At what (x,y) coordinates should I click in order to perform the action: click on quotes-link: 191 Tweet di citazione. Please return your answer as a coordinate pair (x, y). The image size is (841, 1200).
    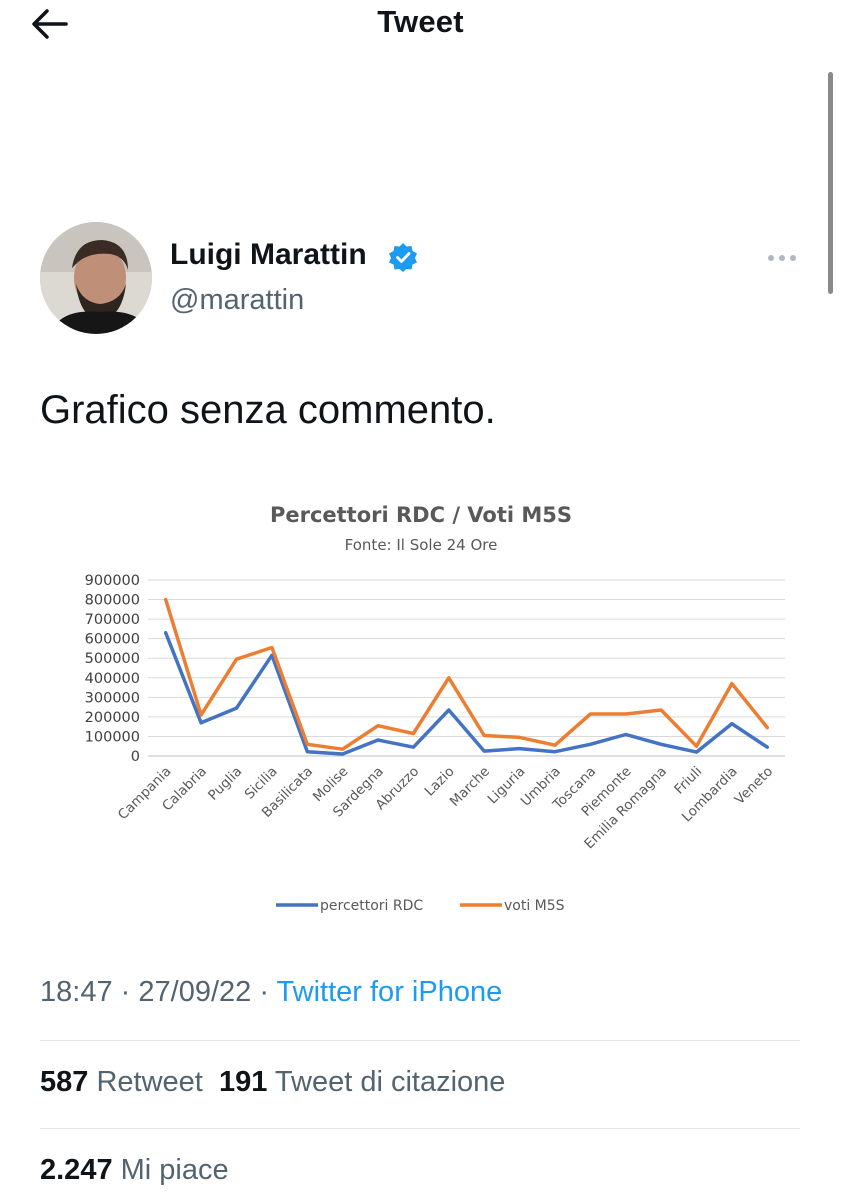
    Looking at the image, I should click on (362, 1082).